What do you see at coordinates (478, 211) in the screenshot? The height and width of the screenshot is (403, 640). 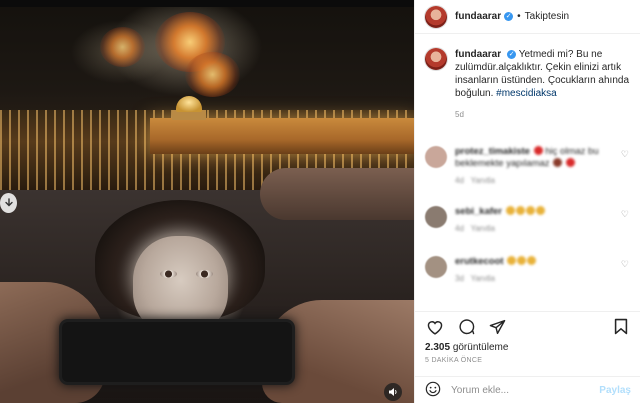 I see `comment-username: sebi_kafer` at bounding box center [478, 211].